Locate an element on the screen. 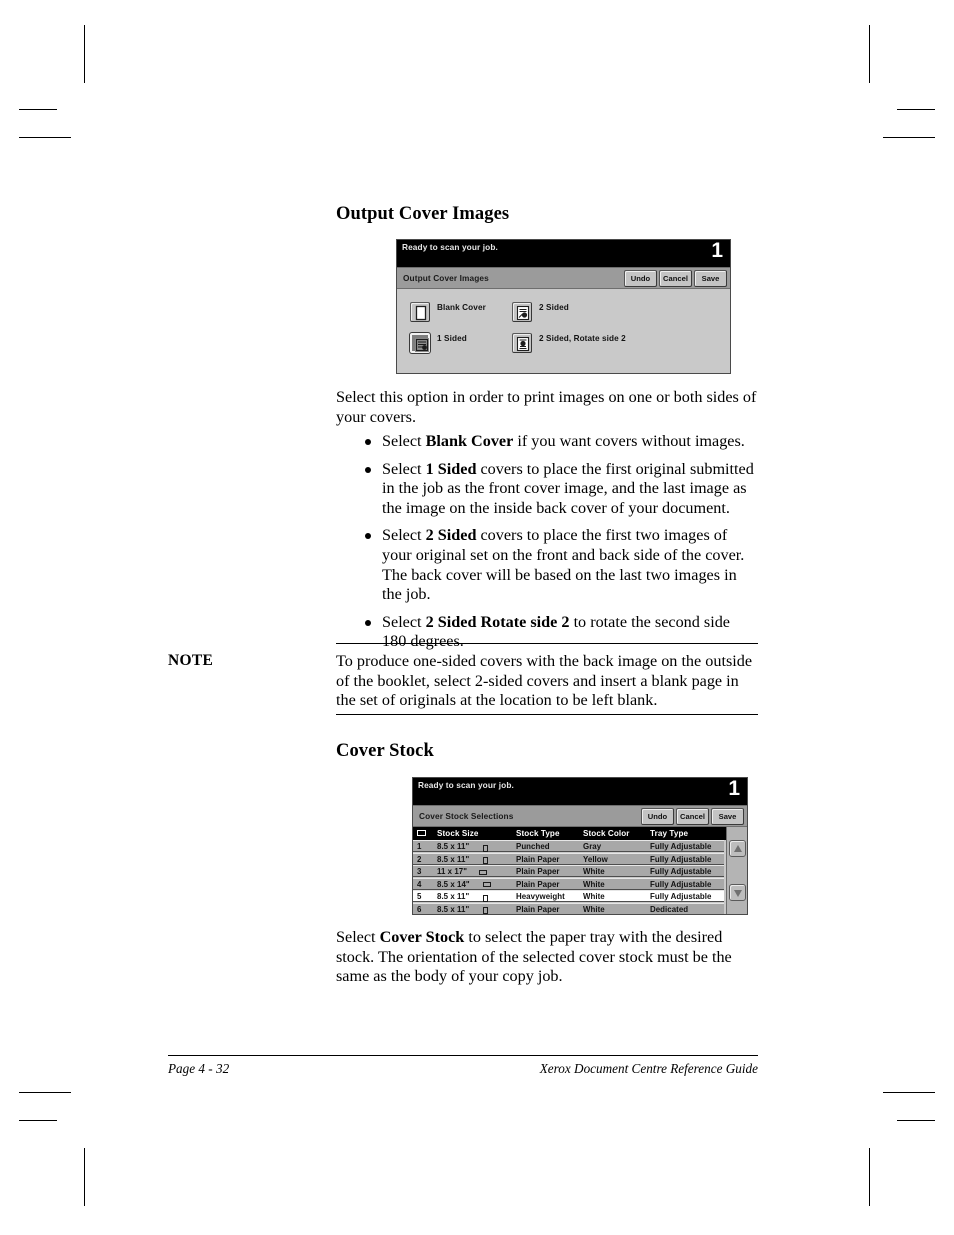 Image resolution: width=954 pixels, height=1235 pixels. row-tray-number: 3 is located at coordinates (419, 871).